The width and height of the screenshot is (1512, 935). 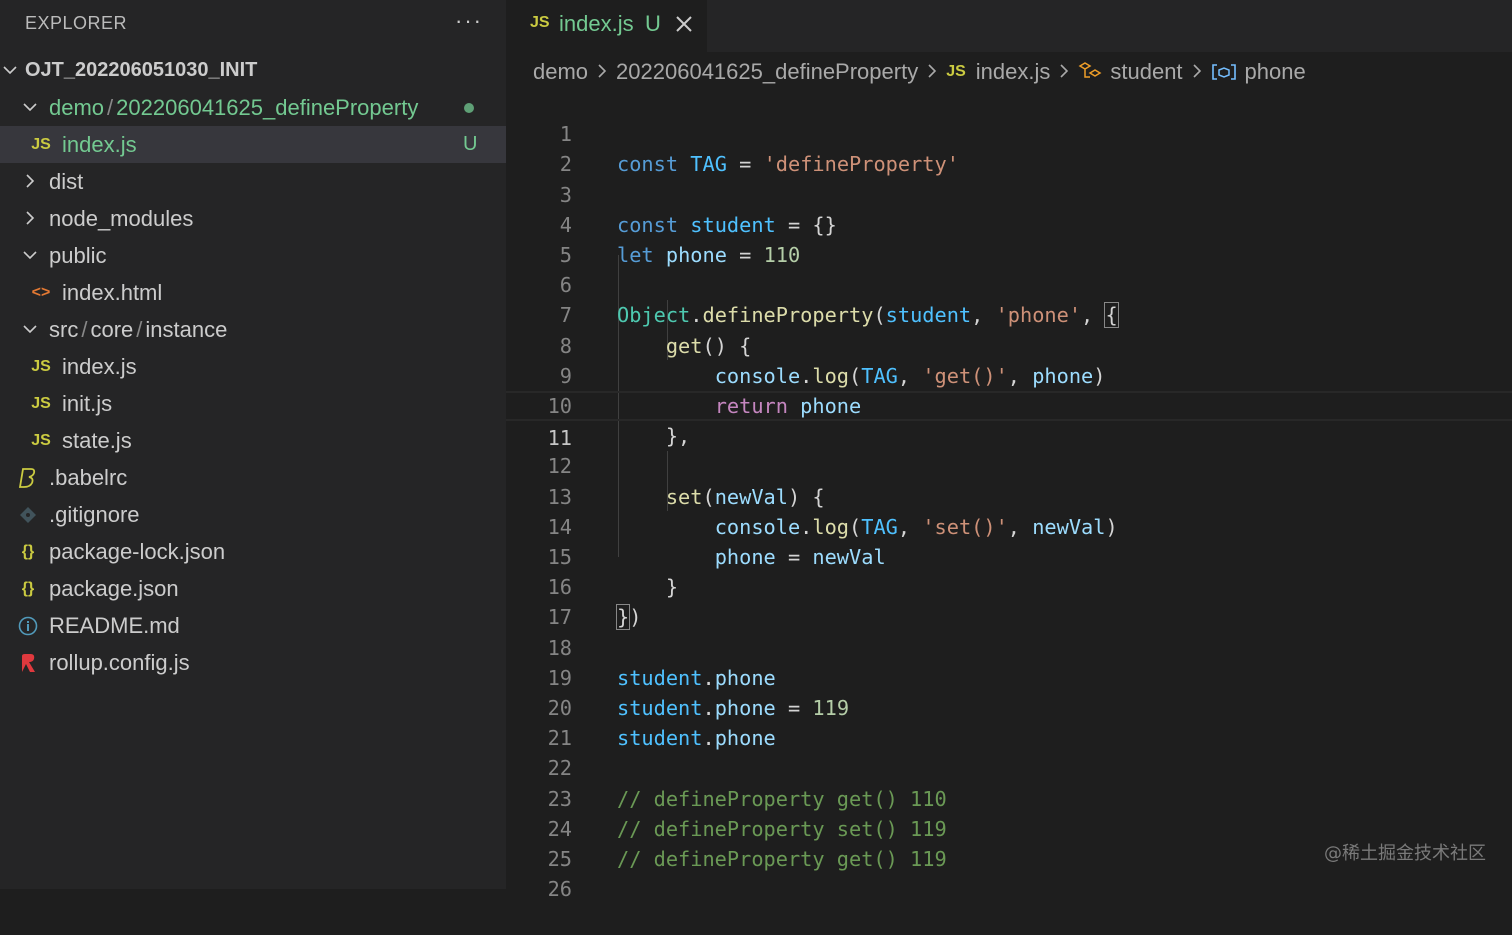 I want to click on info-icon, so click(x=28, y=625).